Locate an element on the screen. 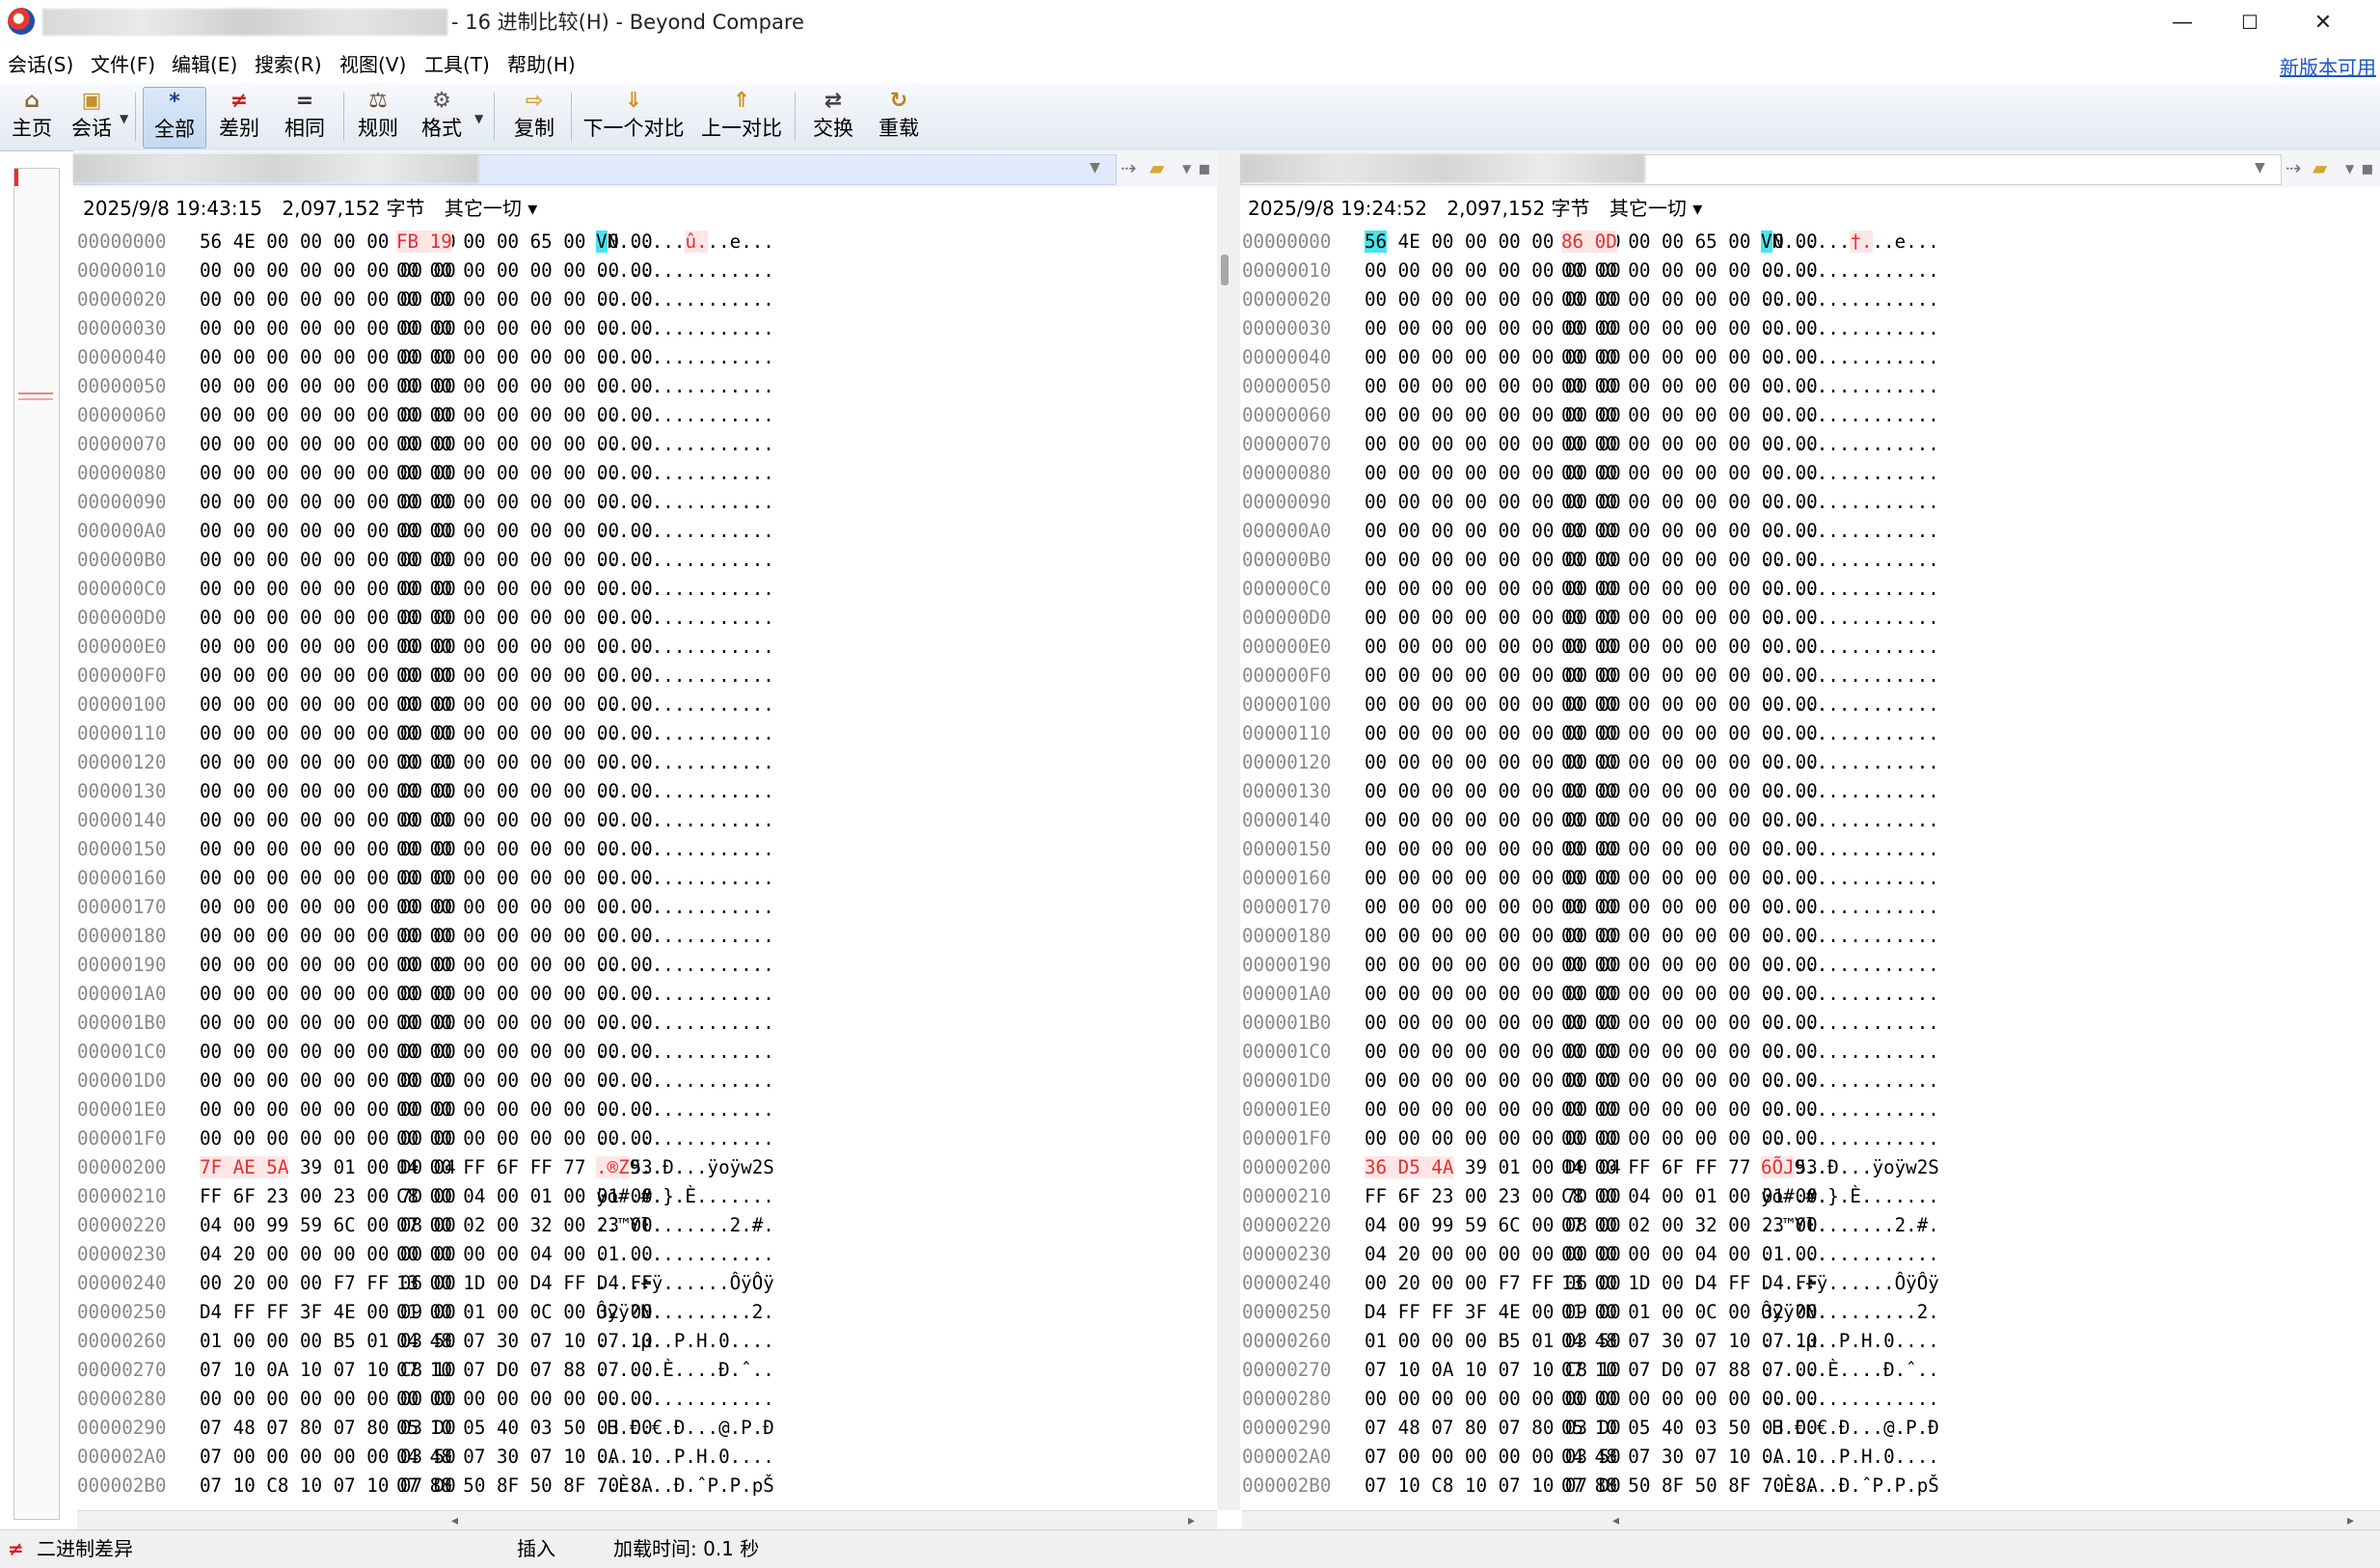 This screenshot has height=1568, width=2380. new-version-link: 新版本可用 is located at coordinates (2328, 66).